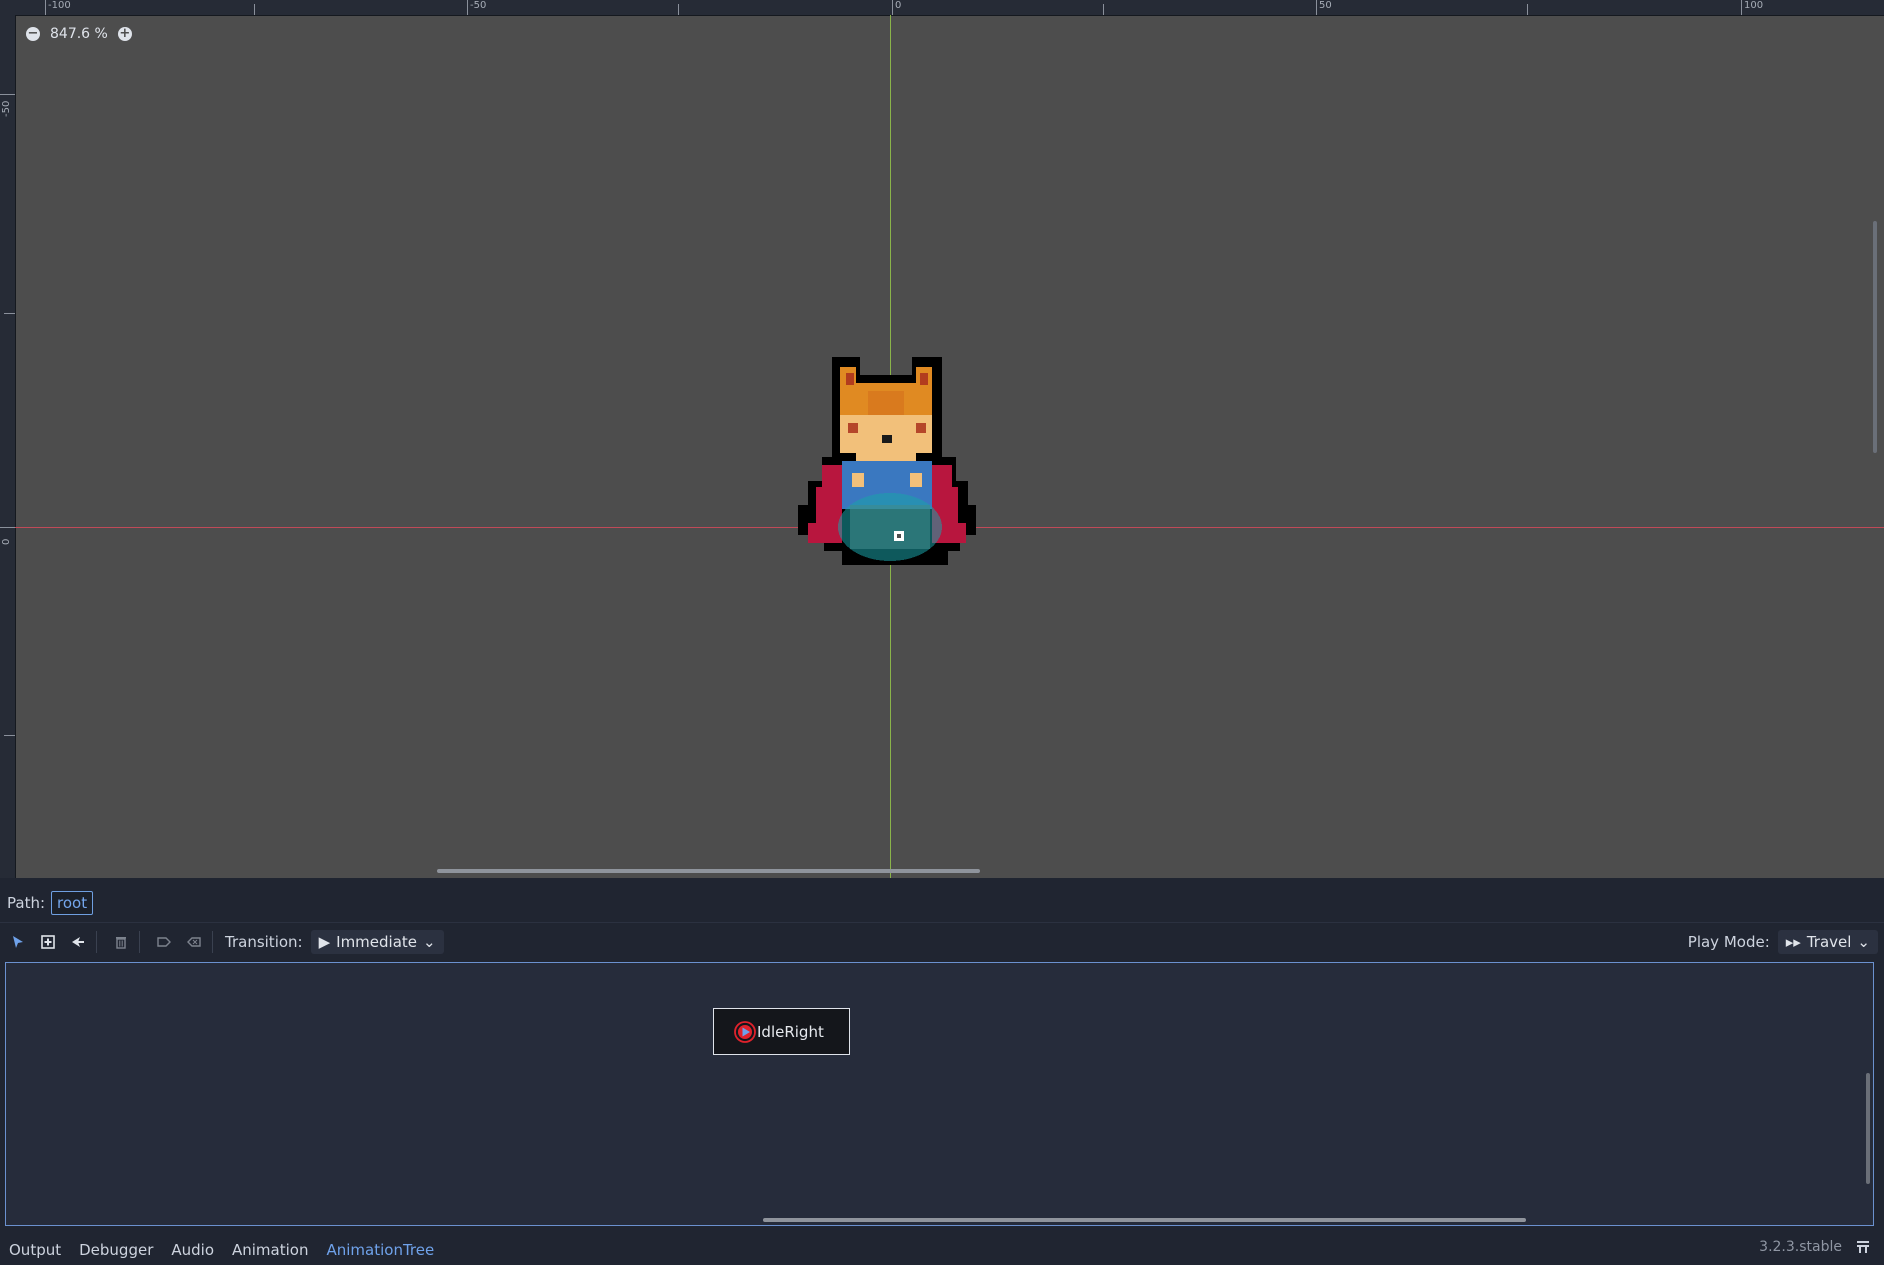  Describe the element at coordinates (47, 903) in the screenshot. I see `path-row: Path: root` at that location.